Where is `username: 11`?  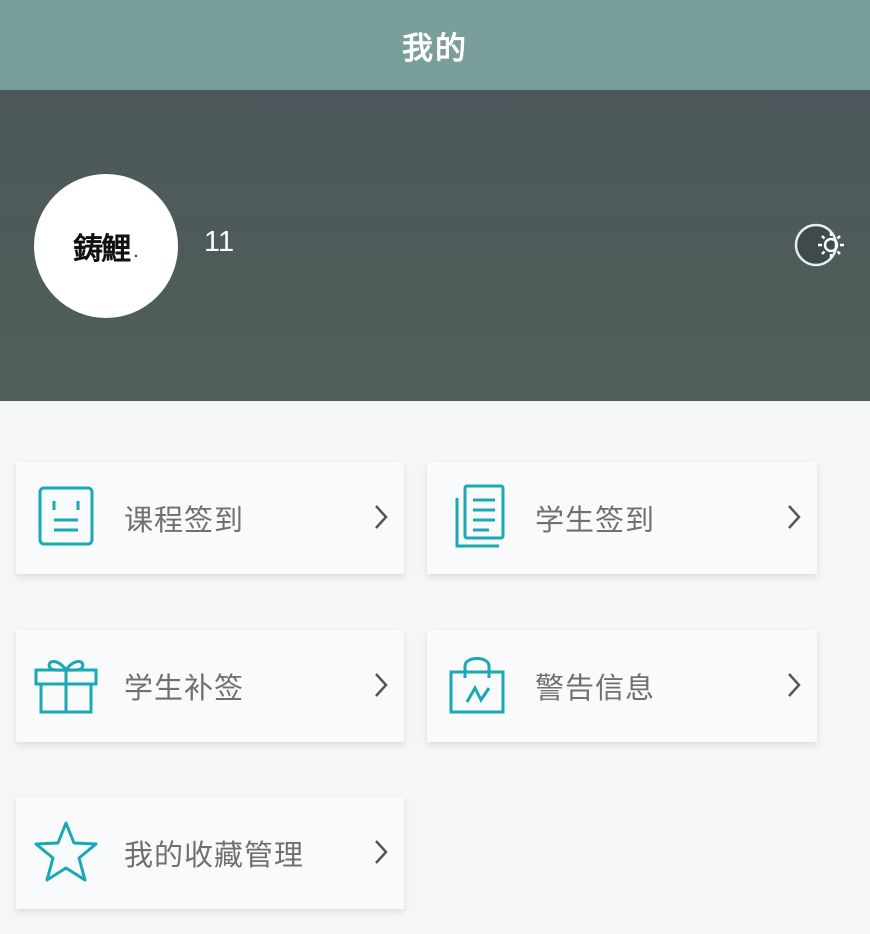
username: 11 is located at coordinates (219, 242).